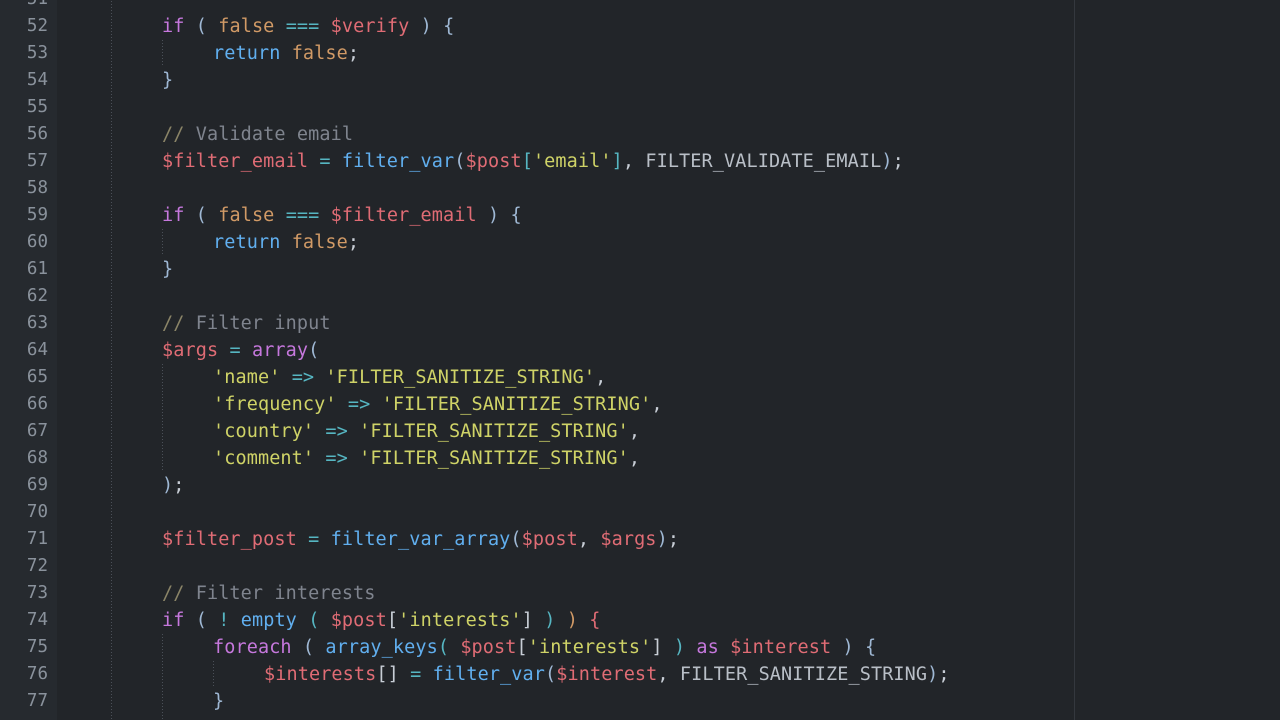  What do you see at coordinates (37, 269) in the screenshot?
I see `line-number: 61` at bounding box center [37, 269].